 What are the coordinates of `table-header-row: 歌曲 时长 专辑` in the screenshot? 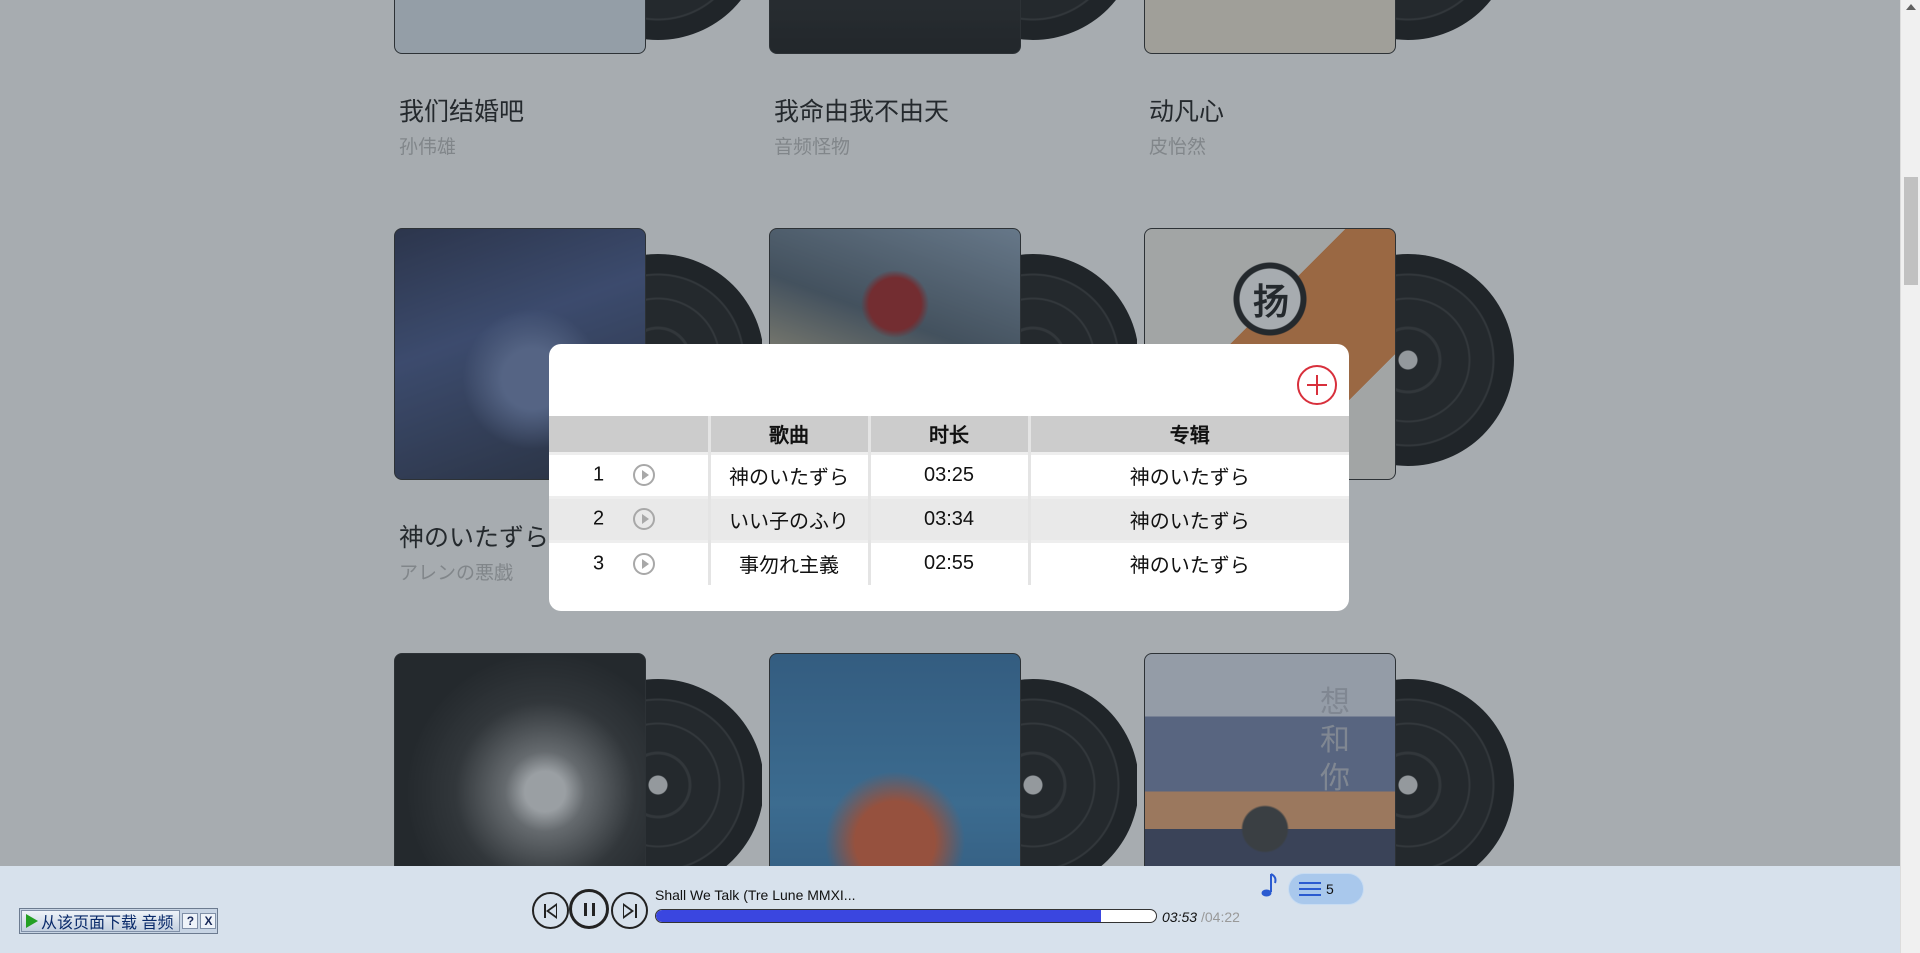 It's located at (949, 434).